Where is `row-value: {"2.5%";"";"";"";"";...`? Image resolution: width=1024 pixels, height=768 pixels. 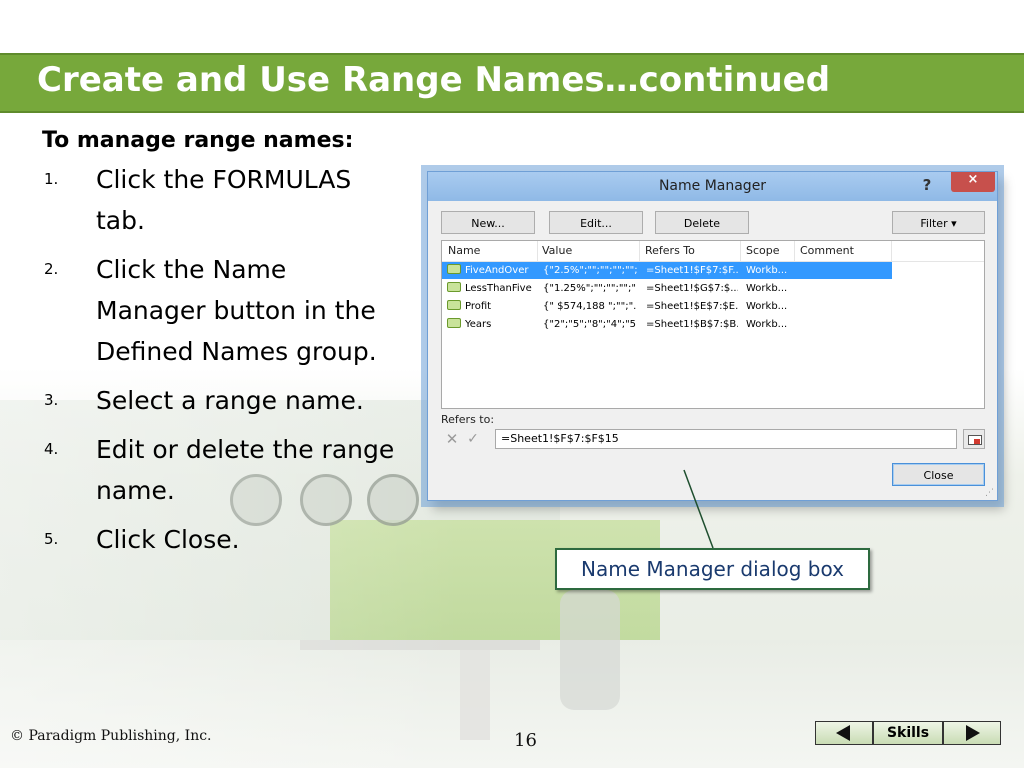 row-value: {"2.5%";"";"";"";"";... is located at coordinates (590, 270).